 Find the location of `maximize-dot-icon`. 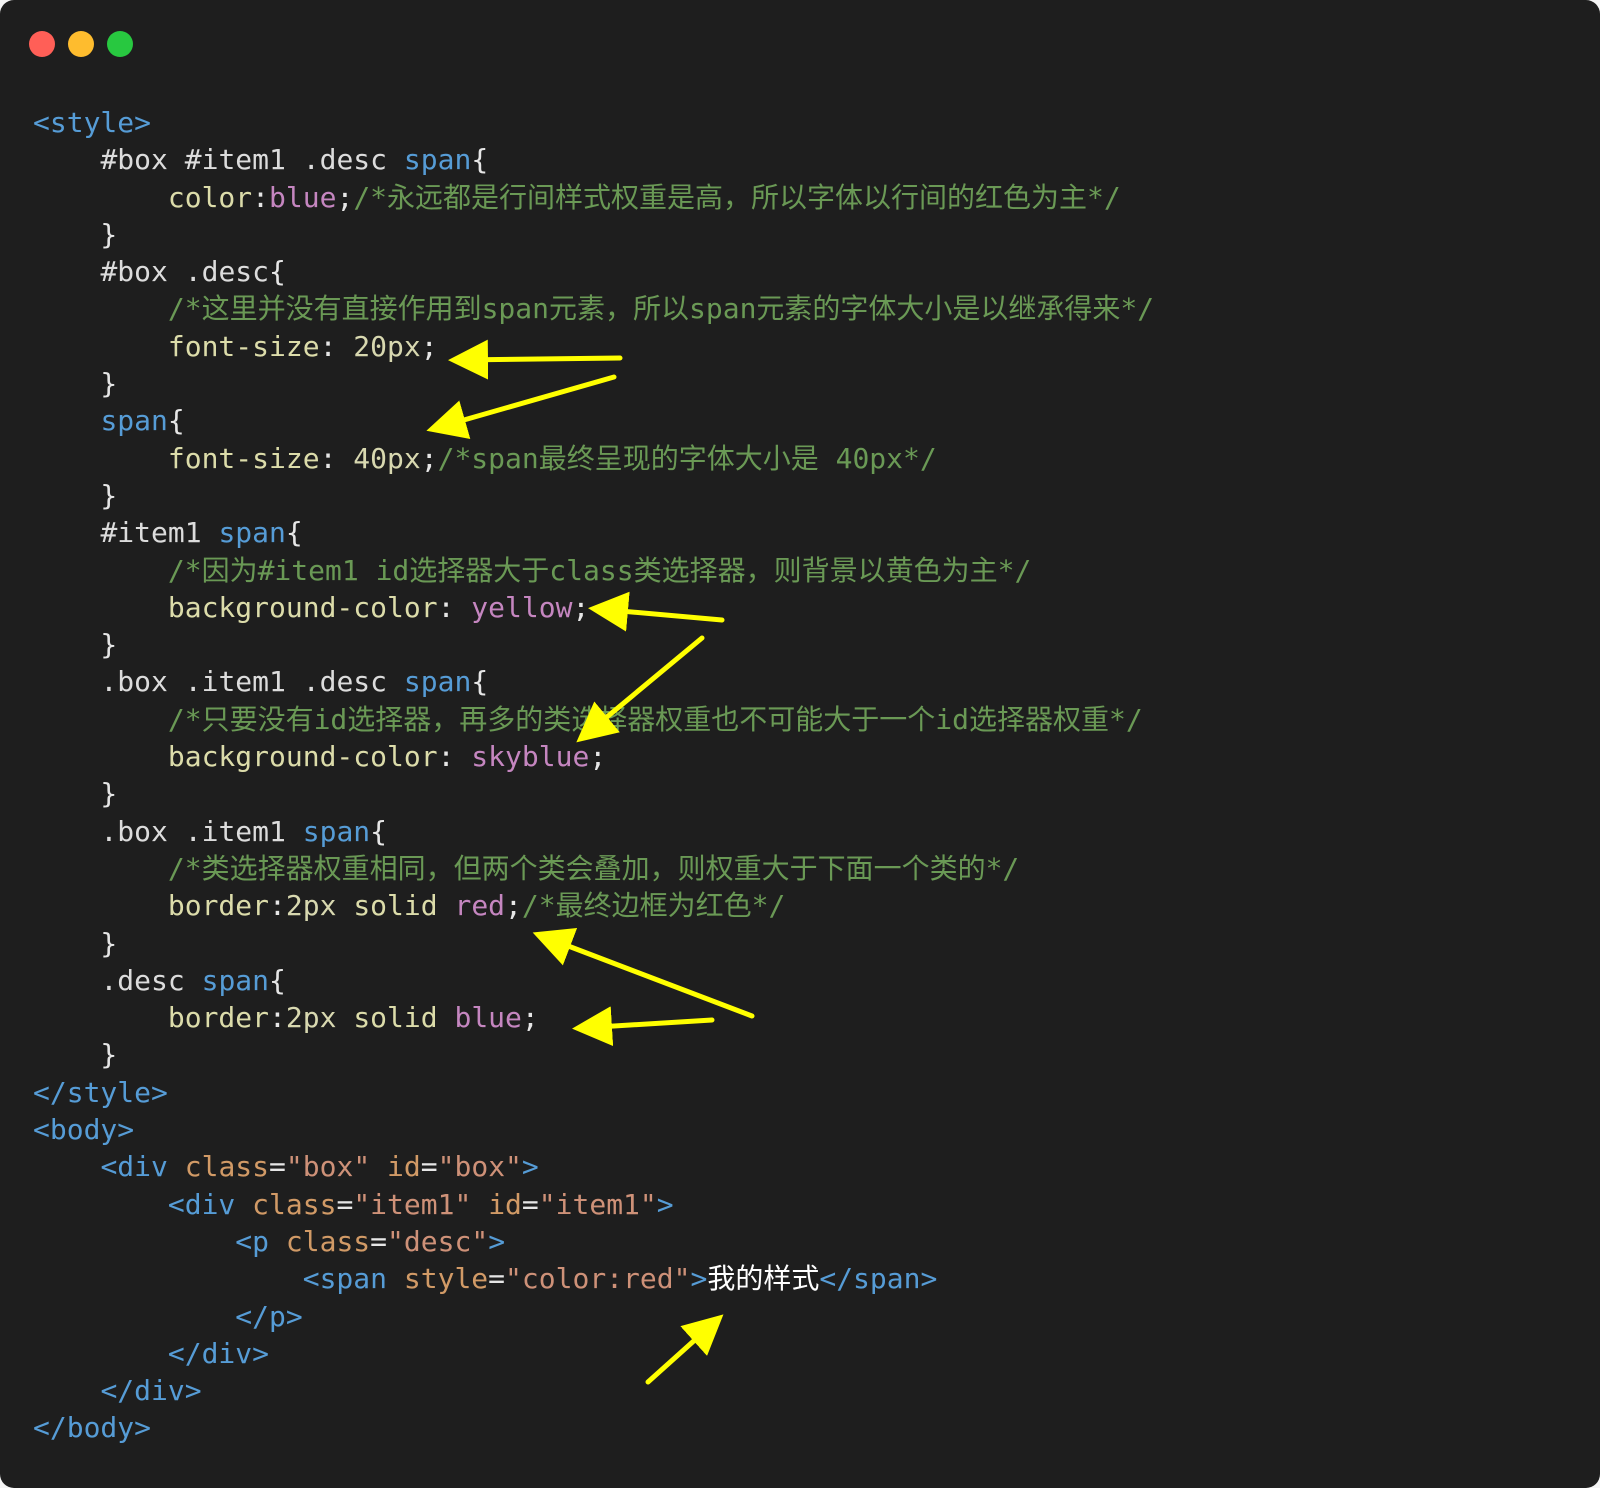

maximize-dot-icon is located at coordinates (120, 44).